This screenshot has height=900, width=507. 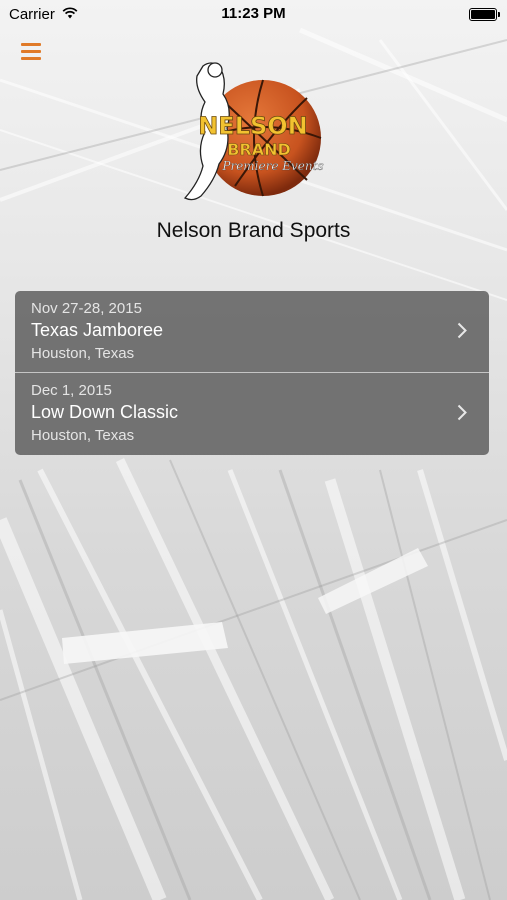 What do you see at coordinates (259, 149) in the screenshot?
I see `logo-line2-text: BRAND` at bounding box center [259, 149].